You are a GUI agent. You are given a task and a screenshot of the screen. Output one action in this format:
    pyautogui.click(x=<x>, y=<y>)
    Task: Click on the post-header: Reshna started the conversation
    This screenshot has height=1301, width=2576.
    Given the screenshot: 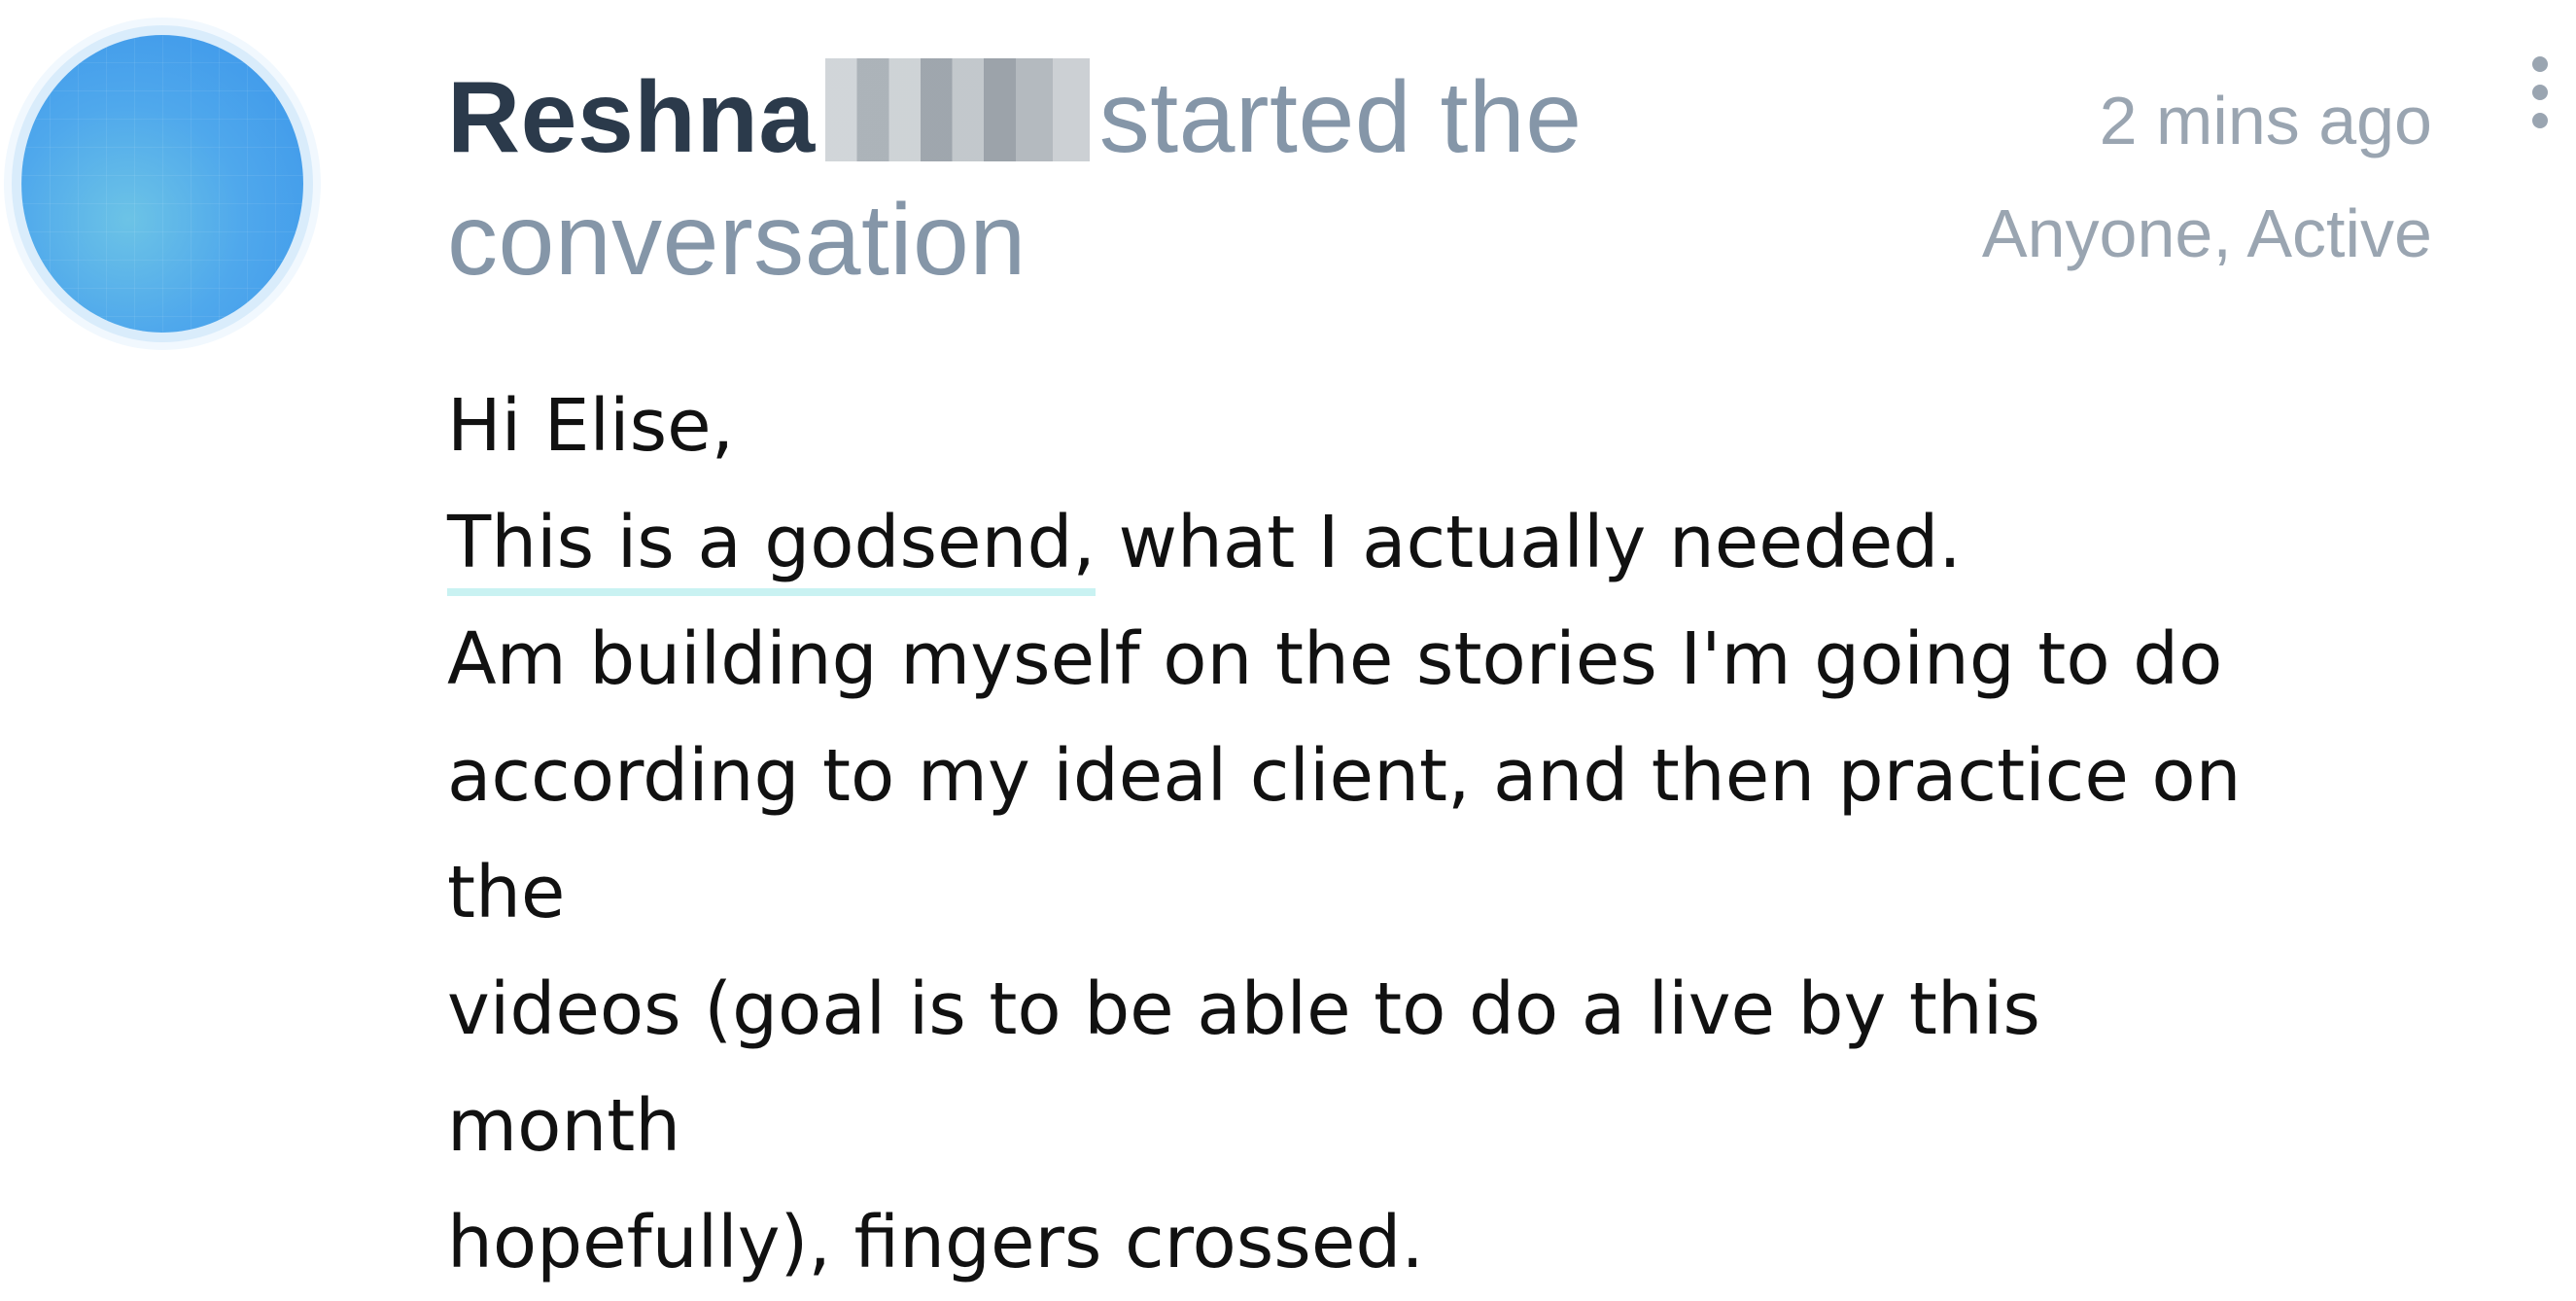 What is the action you would take?
    pyautogui.click(x=1079, y=178)
    